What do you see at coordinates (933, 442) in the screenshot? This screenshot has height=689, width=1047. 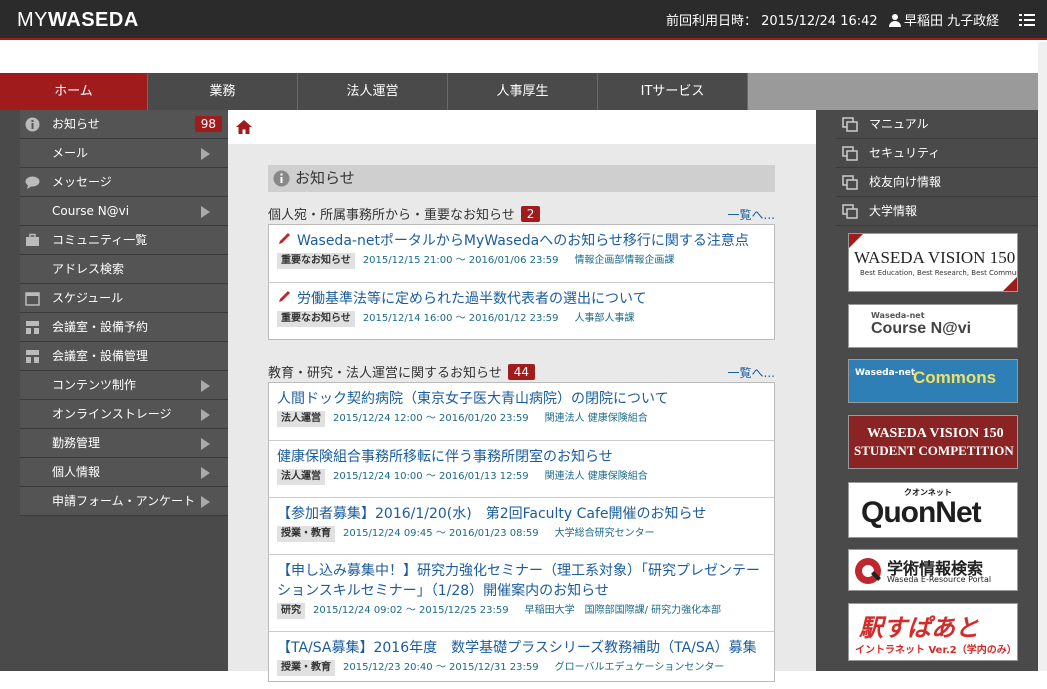 I see `banner-student-competition: WASEDA VISION 150 STUDENT COMPETITION` at bounding box center [933, 442].